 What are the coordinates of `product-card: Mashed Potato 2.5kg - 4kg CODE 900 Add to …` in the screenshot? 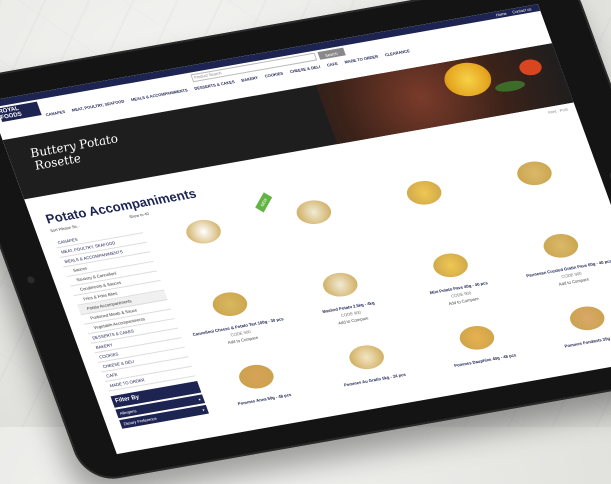 It's located at (345, 300).